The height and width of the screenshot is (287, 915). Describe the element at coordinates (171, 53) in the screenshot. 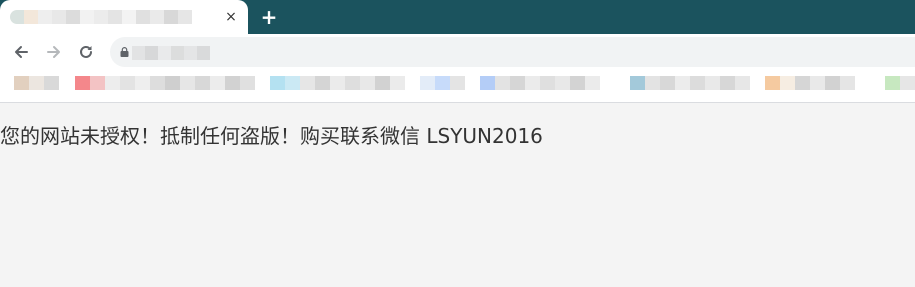

I see `url-redacted` at that location.